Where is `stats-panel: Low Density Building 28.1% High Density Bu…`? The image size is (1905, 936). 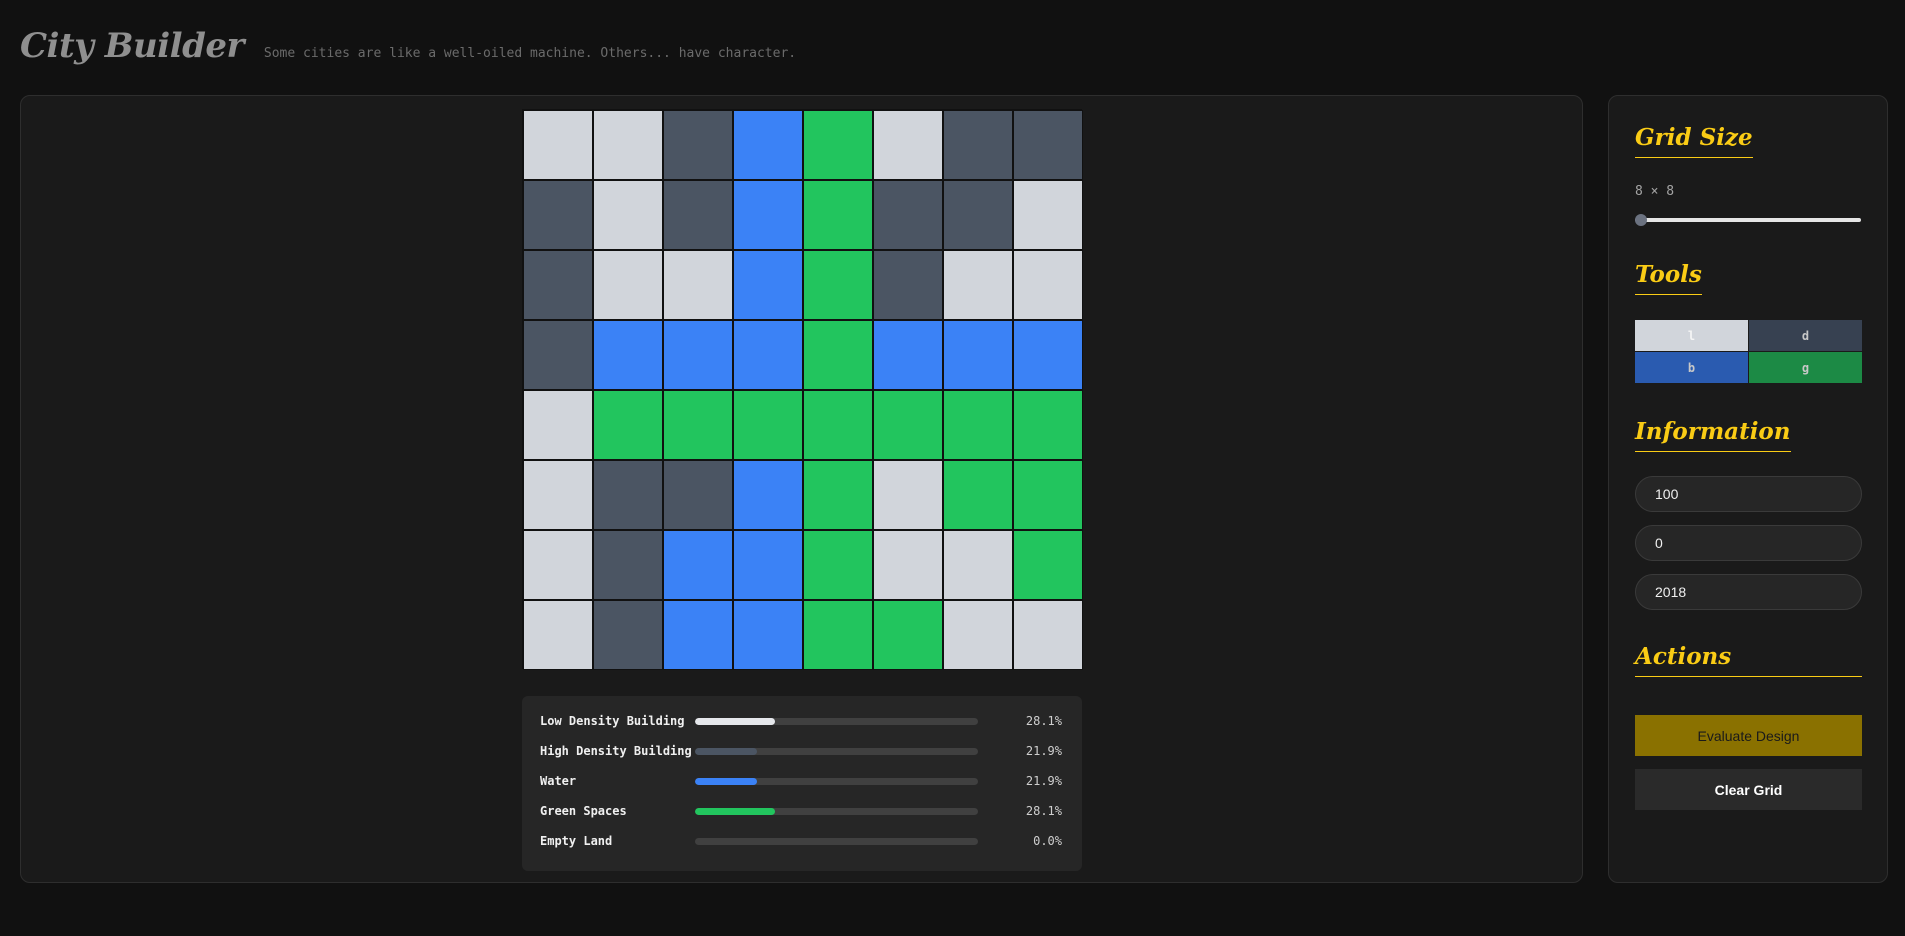
stats-panel: Low Density Building 28.1% High Density Bu… is located at coordinates (802, 783).